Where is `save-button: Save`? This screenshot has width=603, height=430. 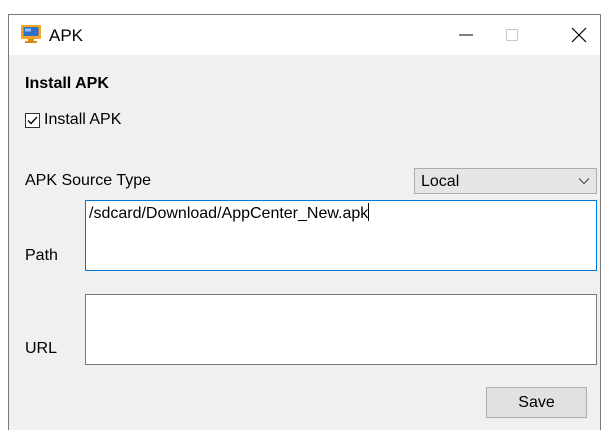 save-button: Save is located at coordinates (536, 402).